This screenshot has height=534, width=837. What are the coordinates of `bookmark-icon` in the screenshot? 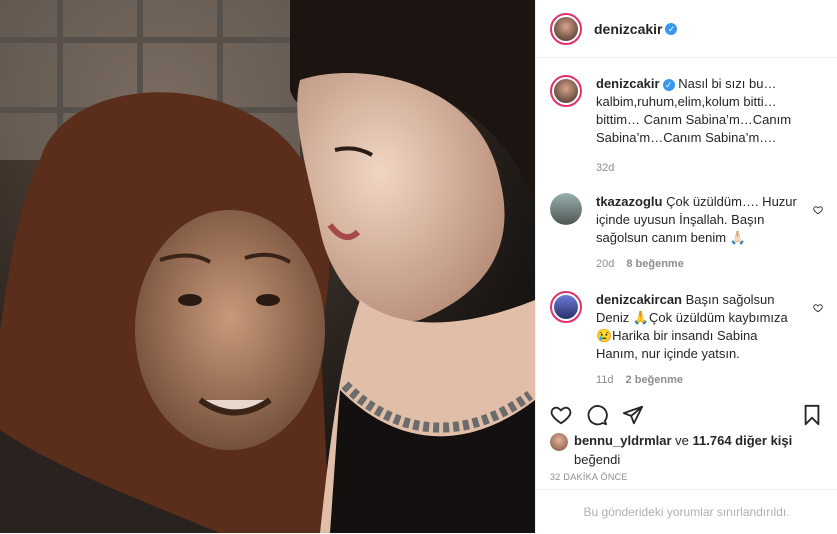 It's located at (812, 415).